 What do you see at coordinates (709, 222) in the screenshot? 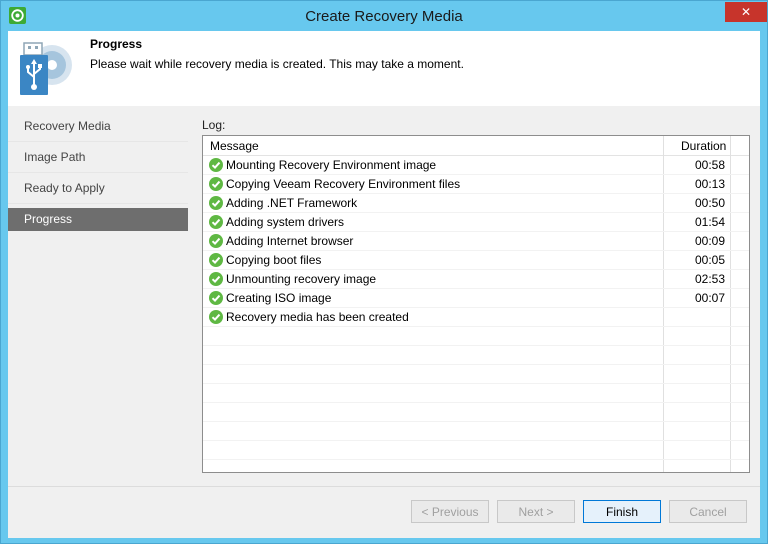
I see `log-row-duration: 01:54` at bounding box center [709, 222].